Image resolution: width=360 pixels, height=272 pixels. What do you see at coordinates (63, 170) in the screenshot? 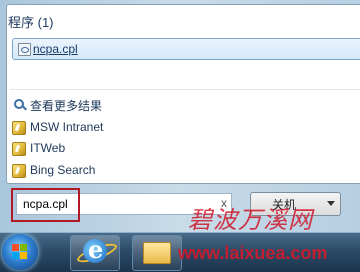
I see `link-label: Bing Search` at bounding box center [63, 170].